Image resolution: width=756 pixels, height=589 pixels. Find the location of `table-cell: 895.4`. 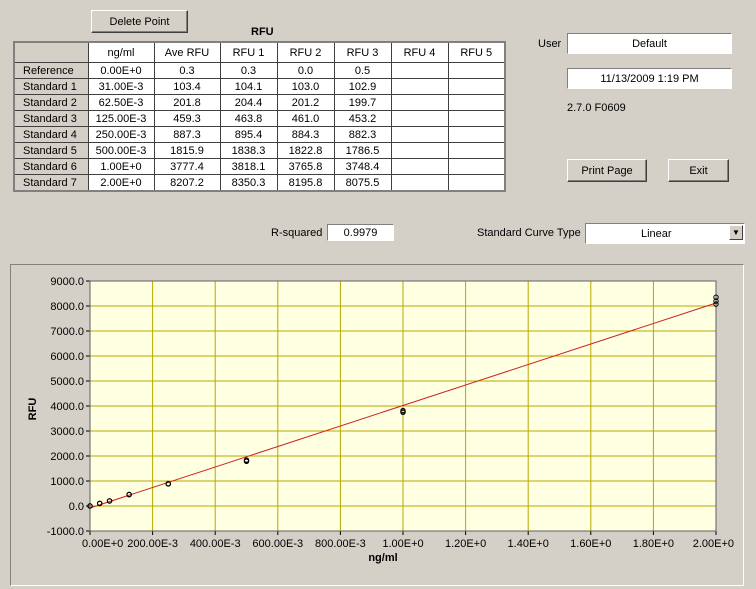

table-cell: 895.4 is located at coordinates (248, 134).